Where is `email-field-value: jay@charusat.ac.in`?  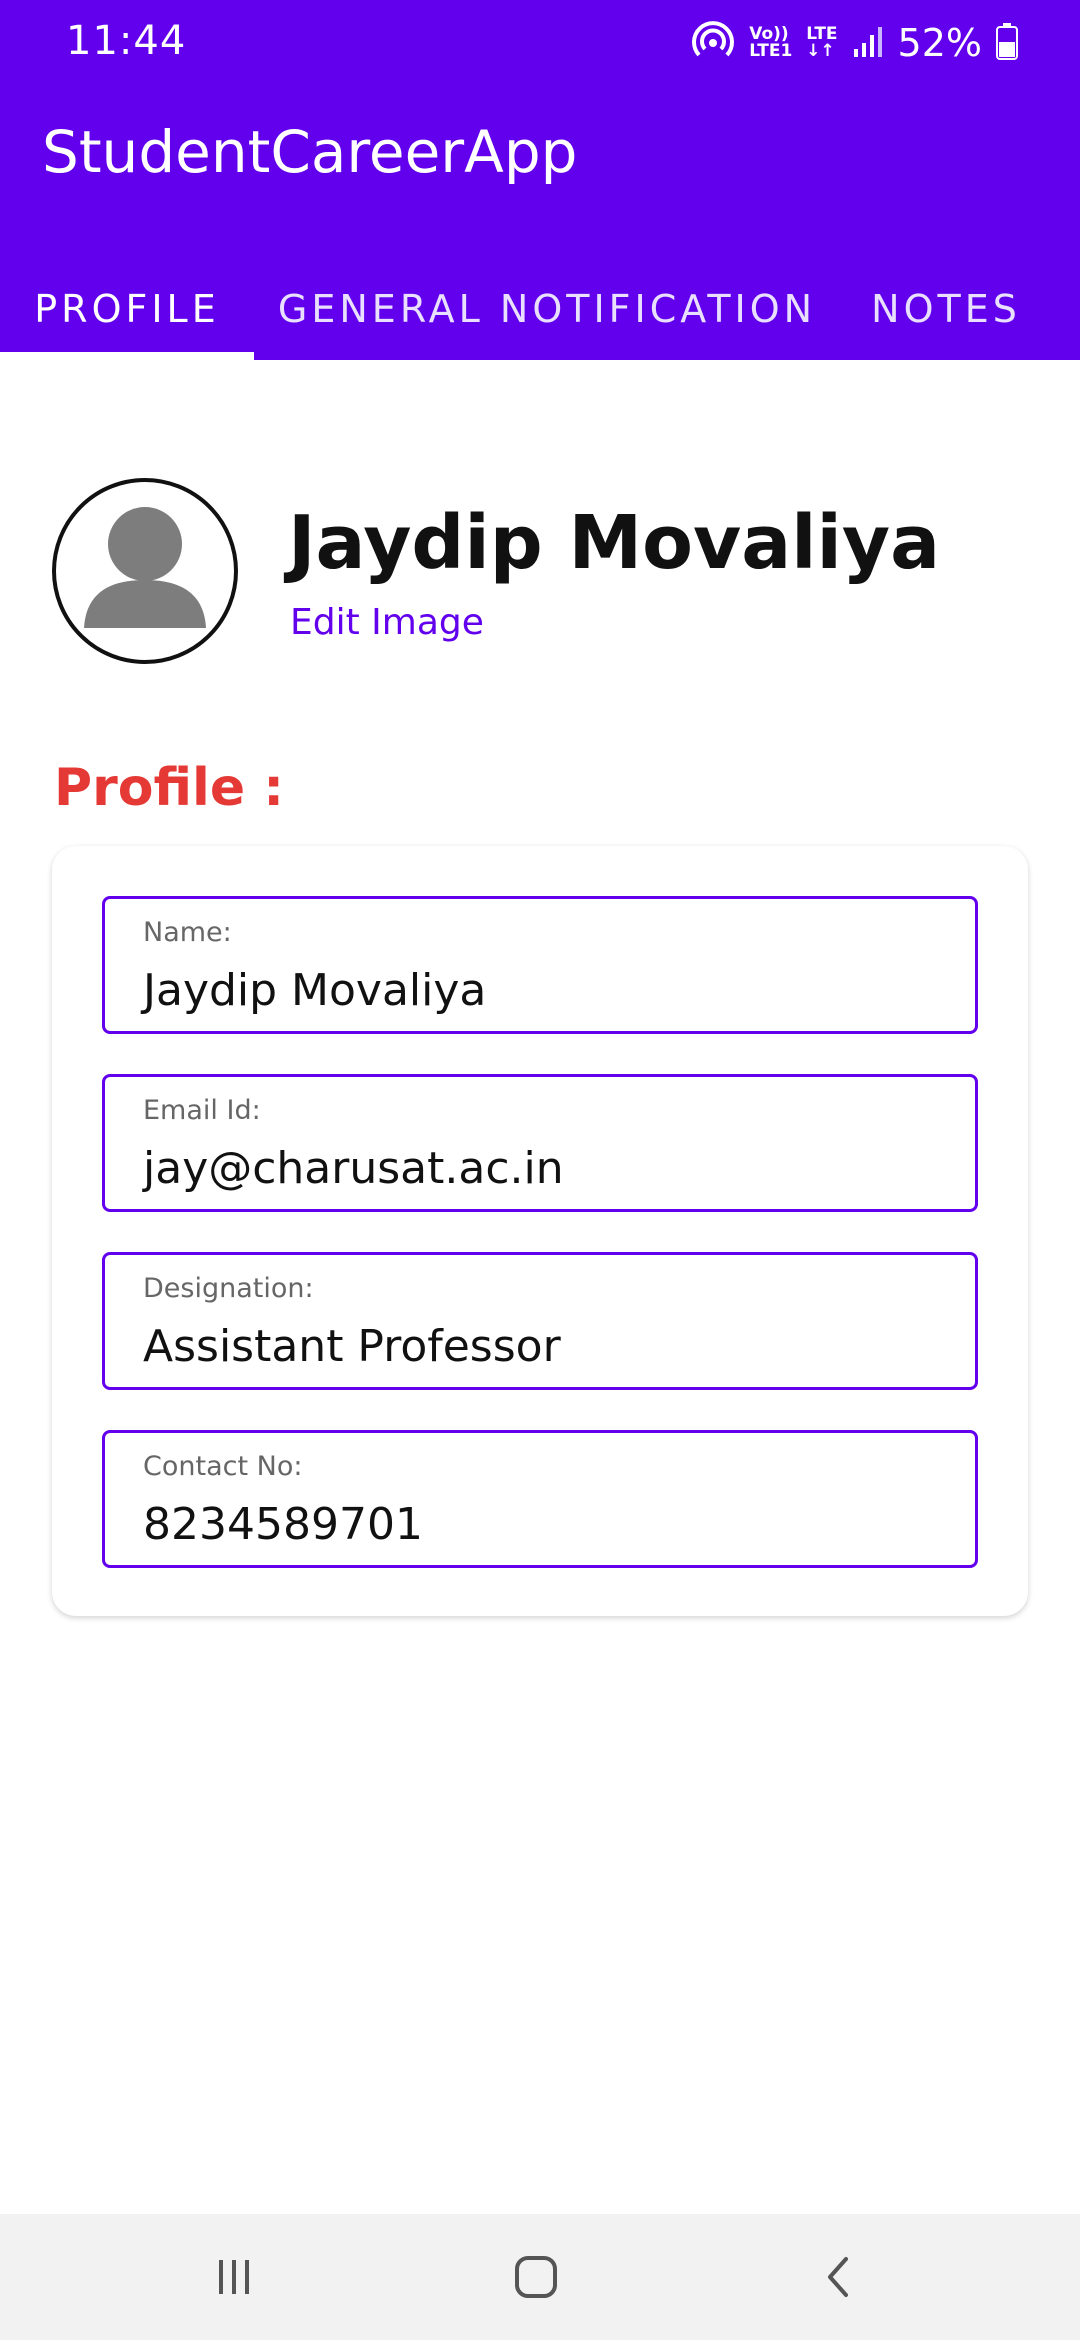 email-field-value: jay@charusat.ac.in is located at coordinates (353, 1168).